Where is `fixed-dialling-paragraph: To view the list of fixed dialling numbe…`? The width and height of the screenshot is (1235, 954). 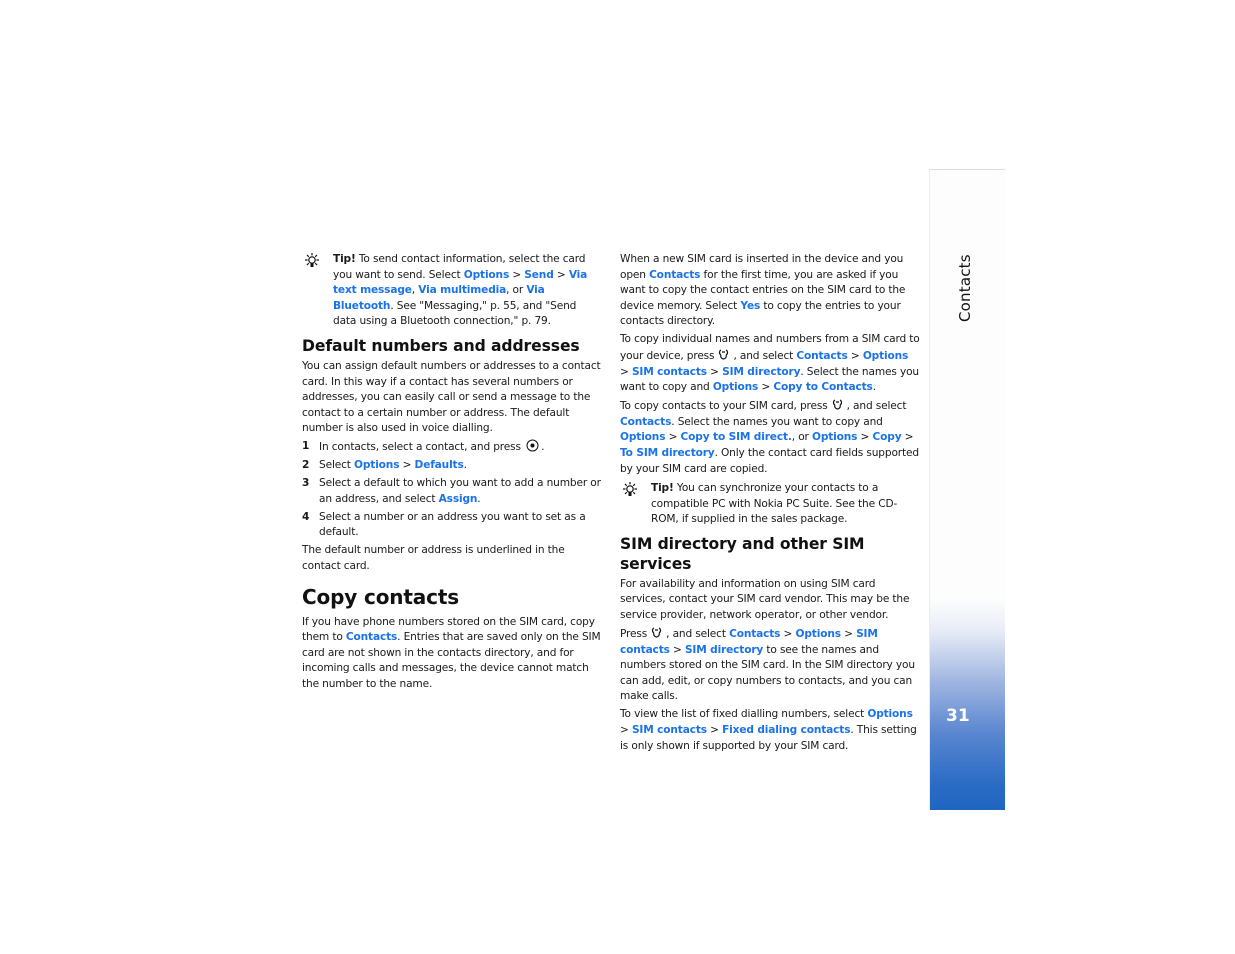
fixed-dialling-paragraph: To view the list of fixed dialling numbe… is located at coordinates (770, 730).